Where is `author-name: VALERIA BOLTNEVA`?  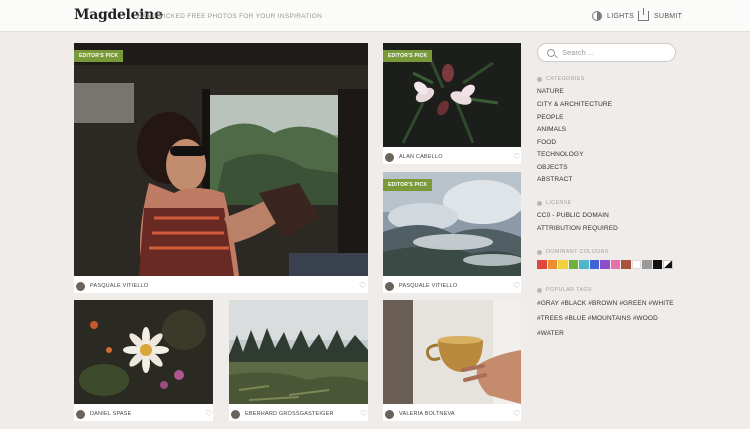 author-name: VALERIA BOLTNEVA is located at coordinates (427, 414).